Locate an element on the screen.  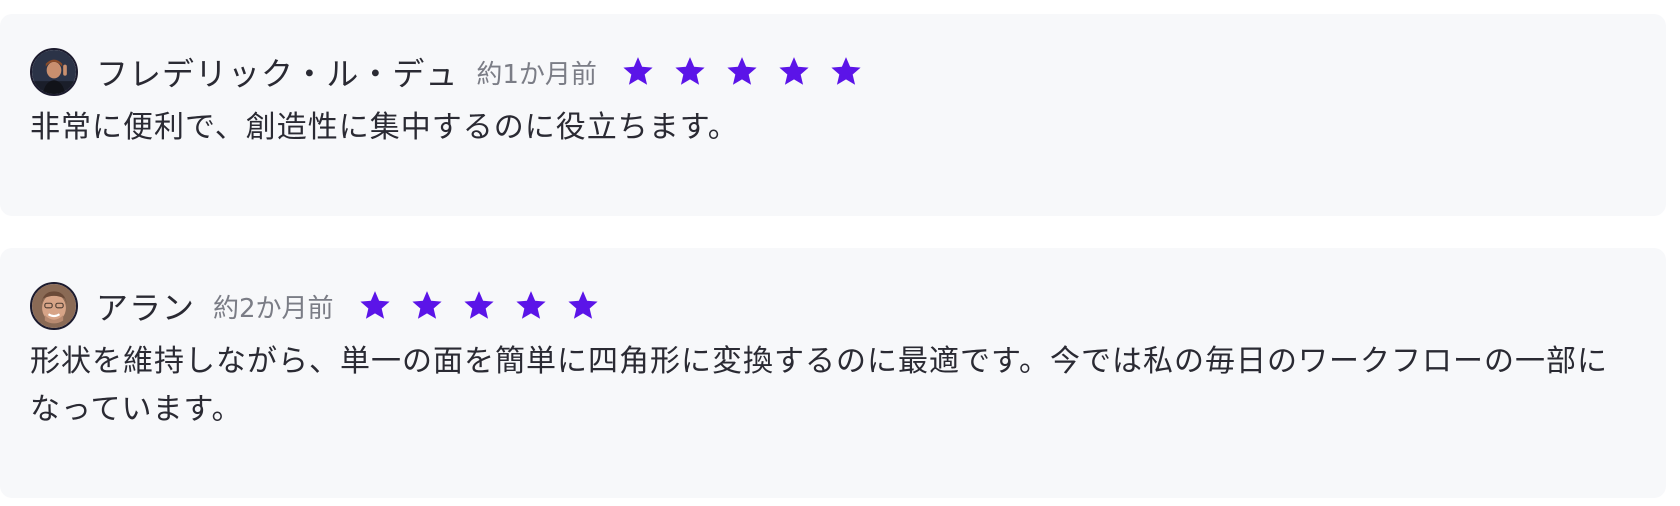
review-text: 非常に便利で、創造性に集中するのに役立ちます。 is located at coordinates (384, 127).